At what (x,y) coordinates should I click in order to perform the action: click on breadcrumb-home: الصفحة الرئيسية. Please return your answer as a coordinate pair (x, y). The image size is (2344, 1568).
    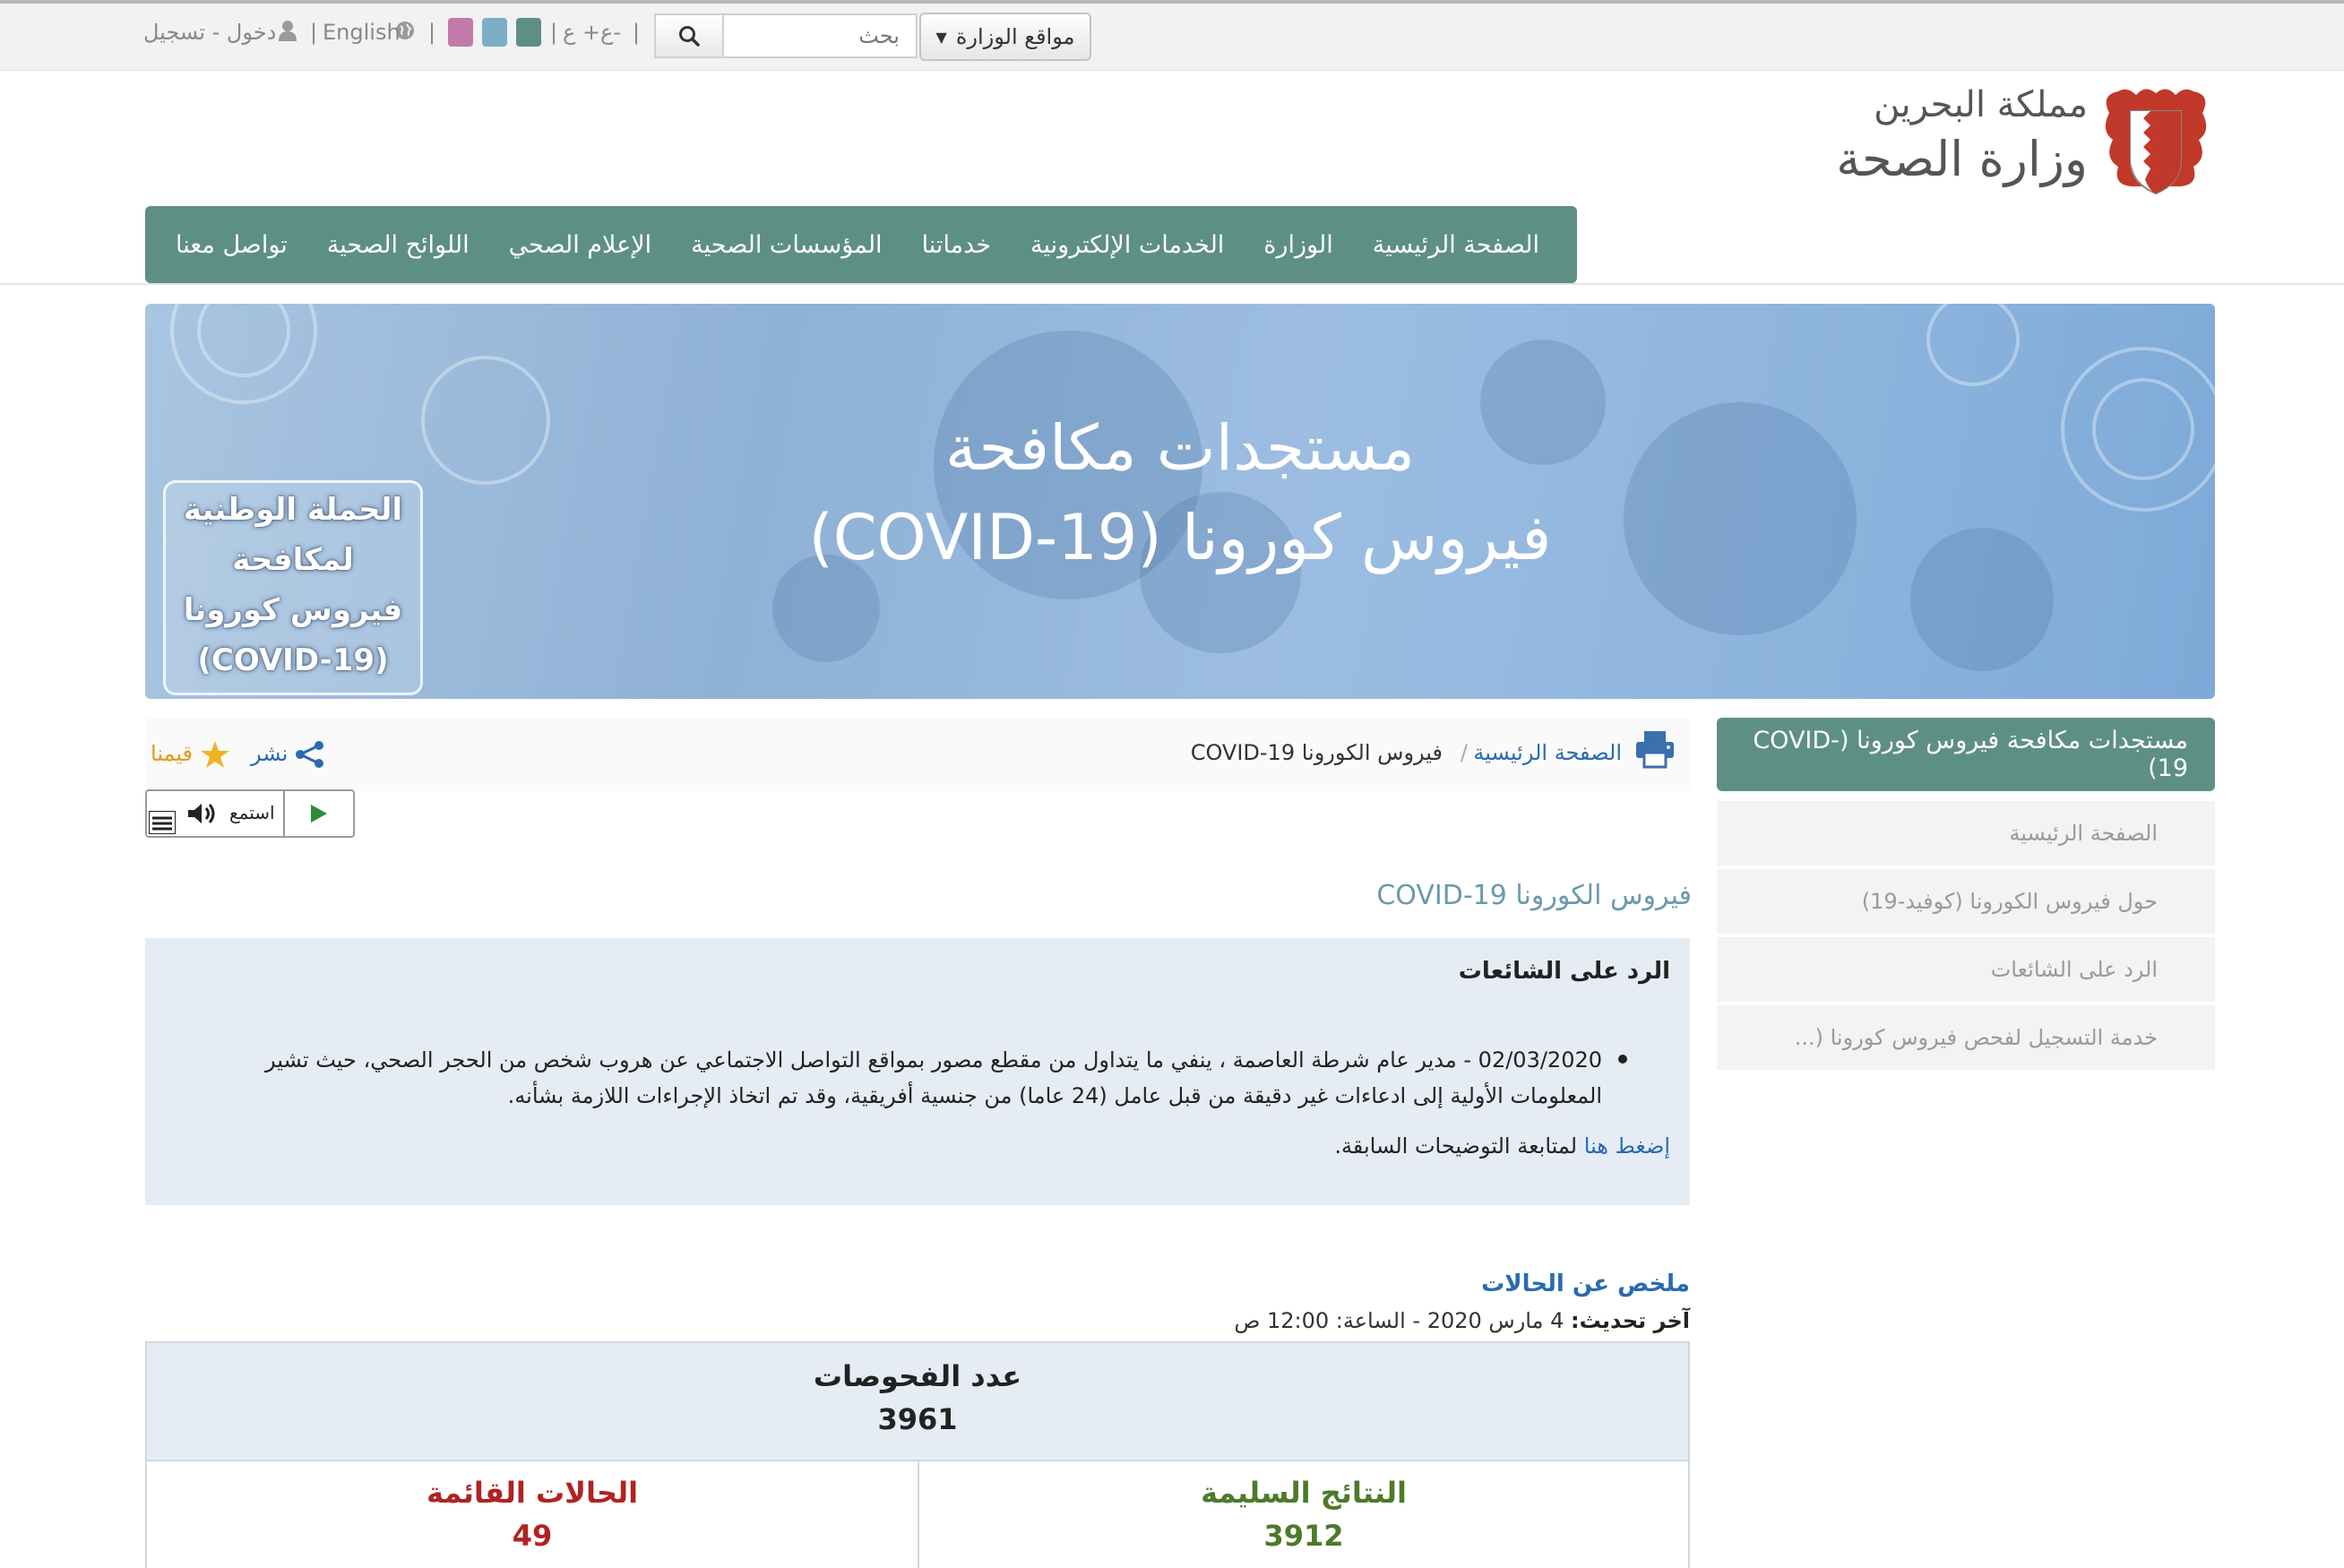
    Looking at the image, I should click on (1547, 752).